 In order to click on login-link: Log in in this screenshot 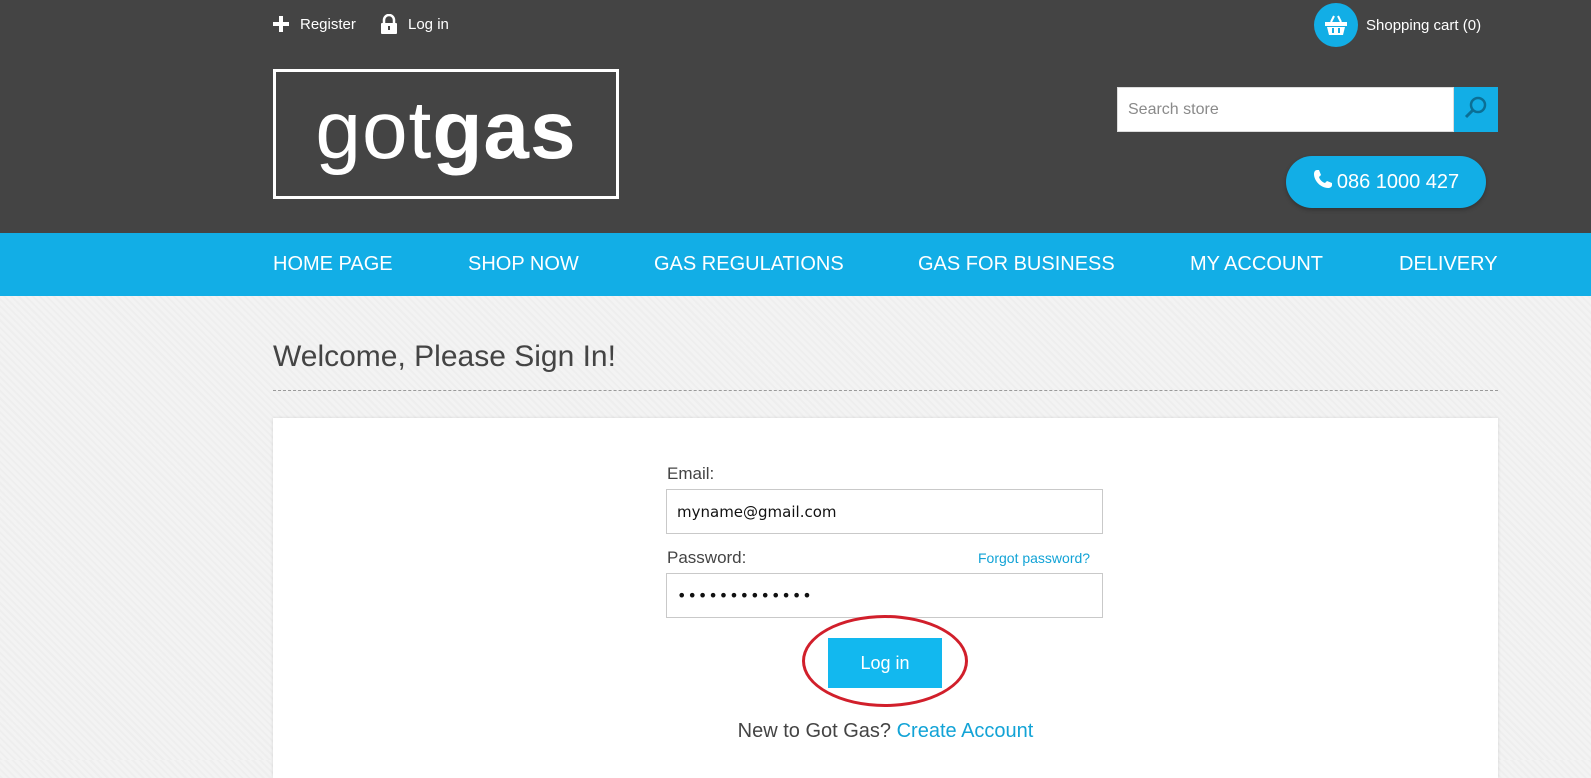, I will do `click(414, 24)`.